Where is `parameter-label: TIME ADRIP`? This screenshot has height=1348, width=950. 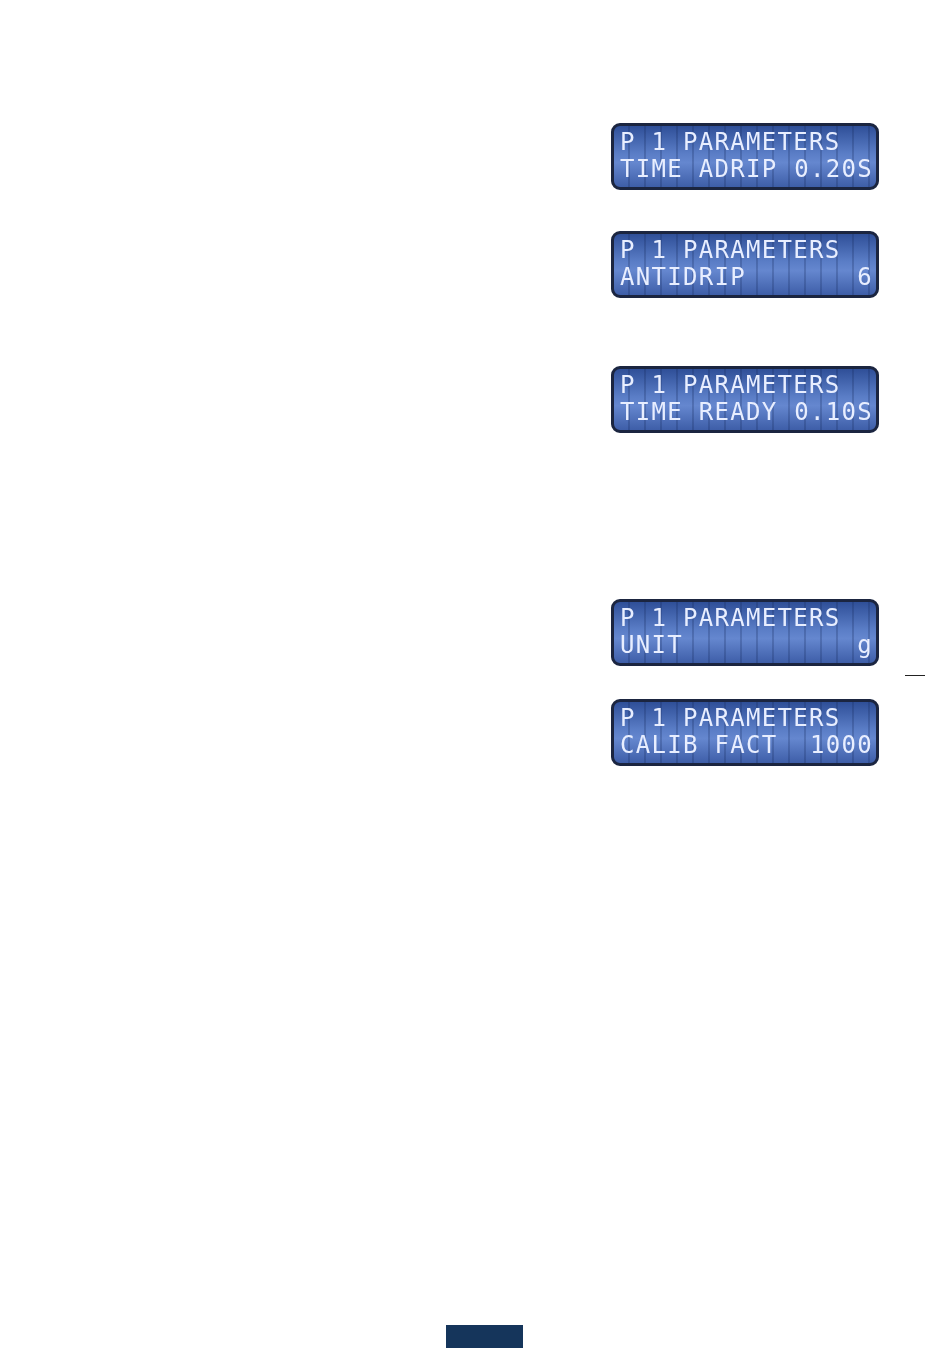
parameter-label: TIME ADRIP is located at coordinates (699, 169).